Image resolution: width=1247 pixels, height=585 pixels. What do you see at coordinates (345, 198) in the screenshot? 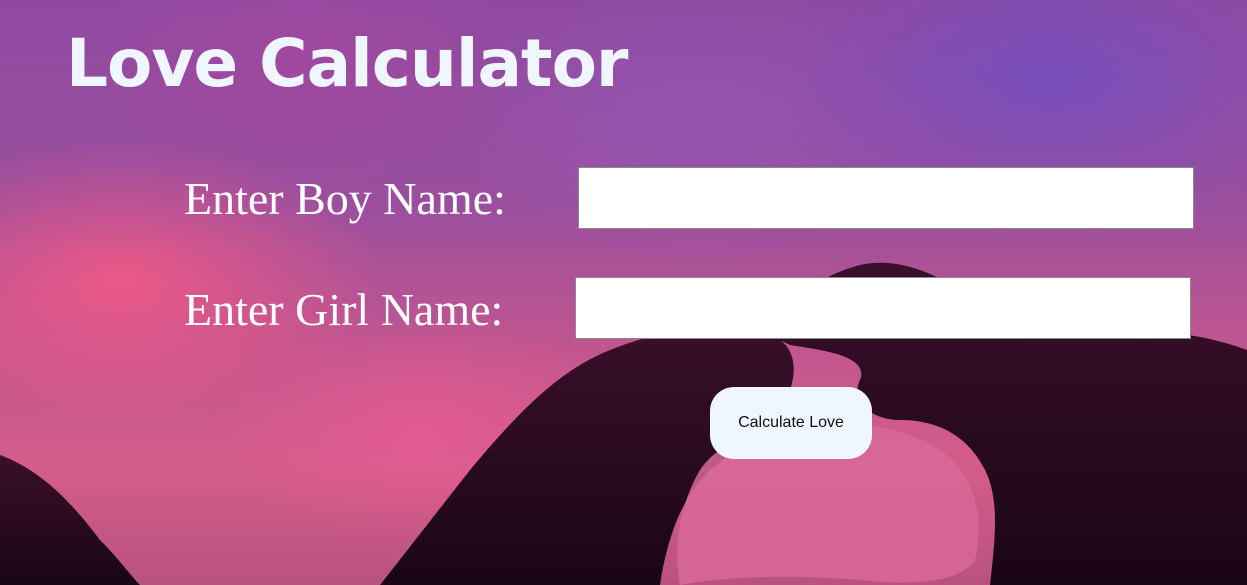
I see `boy-name-label: Enter Boy Name:` at bounding box center [345, 198].